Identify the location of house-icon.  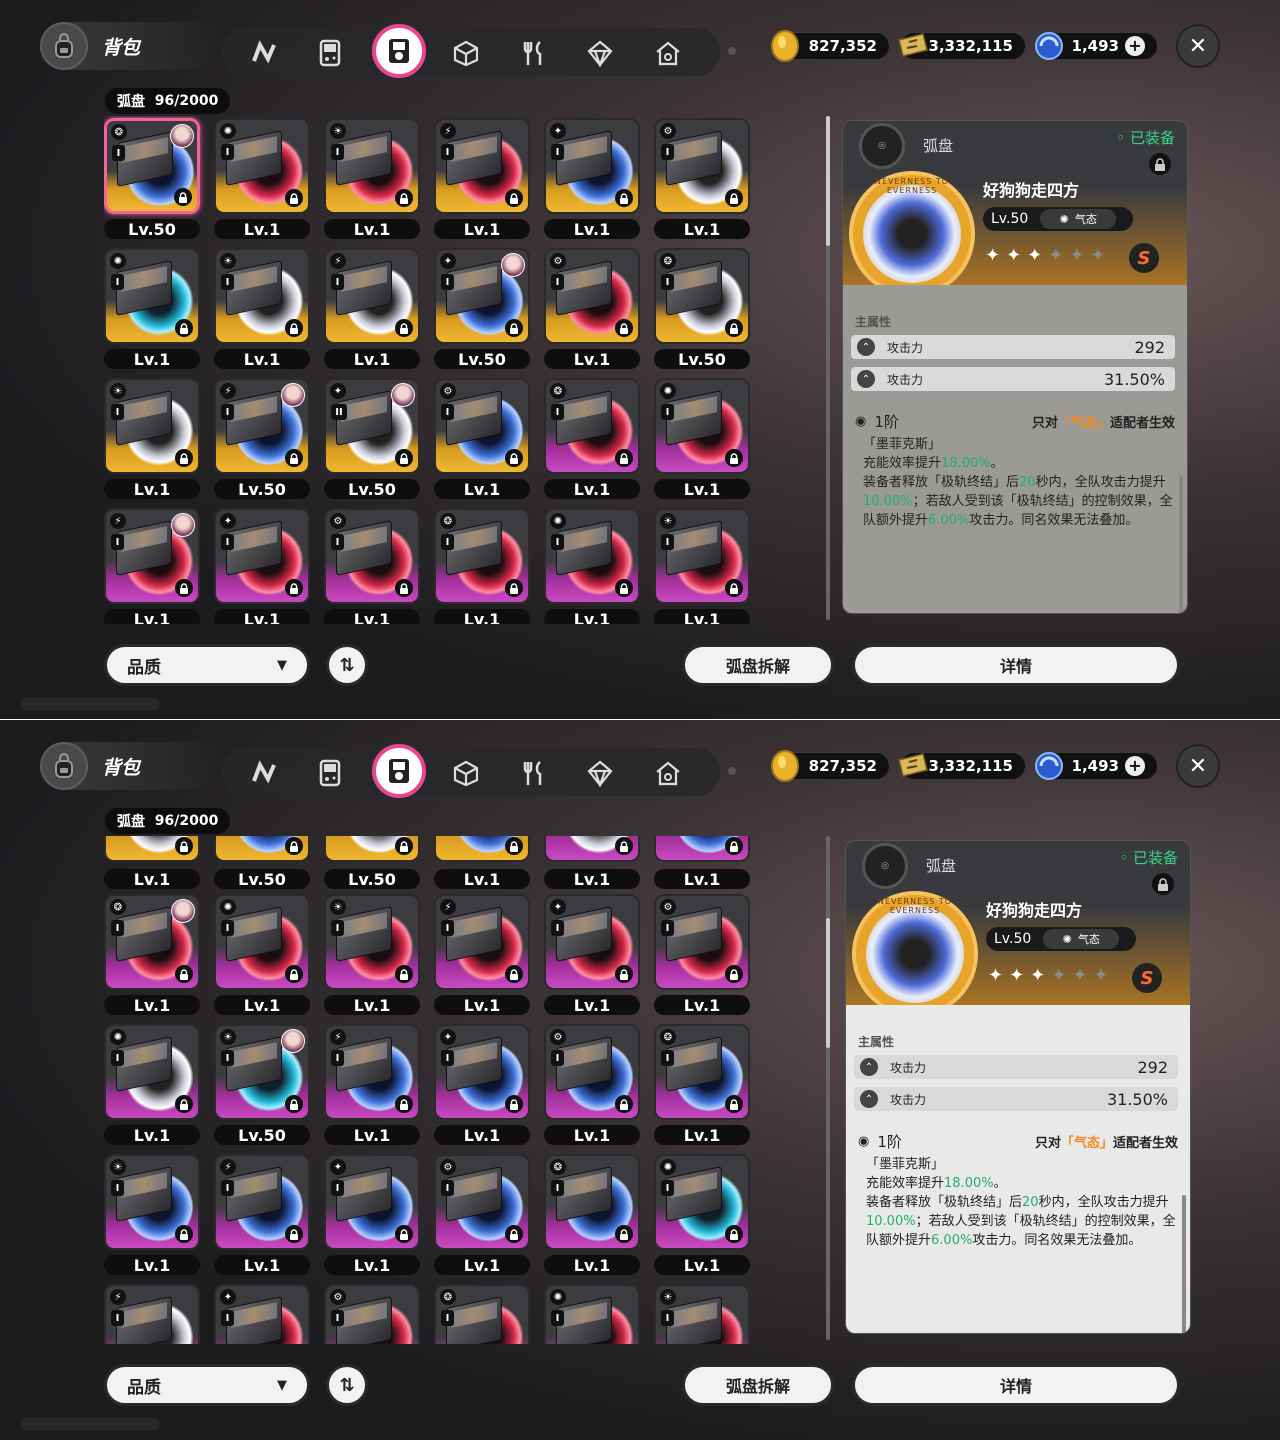
(668, 773).